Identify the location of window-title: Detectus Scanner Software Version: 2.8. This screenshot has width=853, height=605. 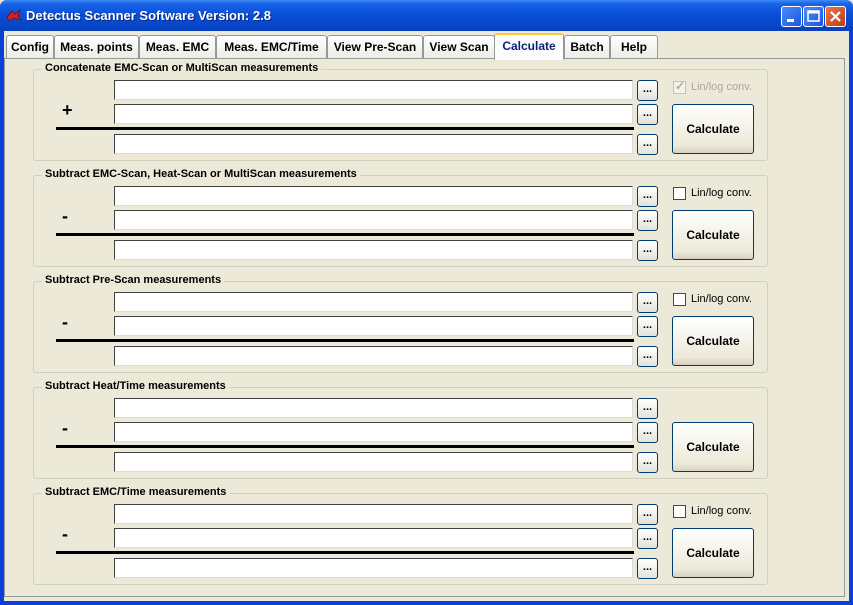
(148, 15).